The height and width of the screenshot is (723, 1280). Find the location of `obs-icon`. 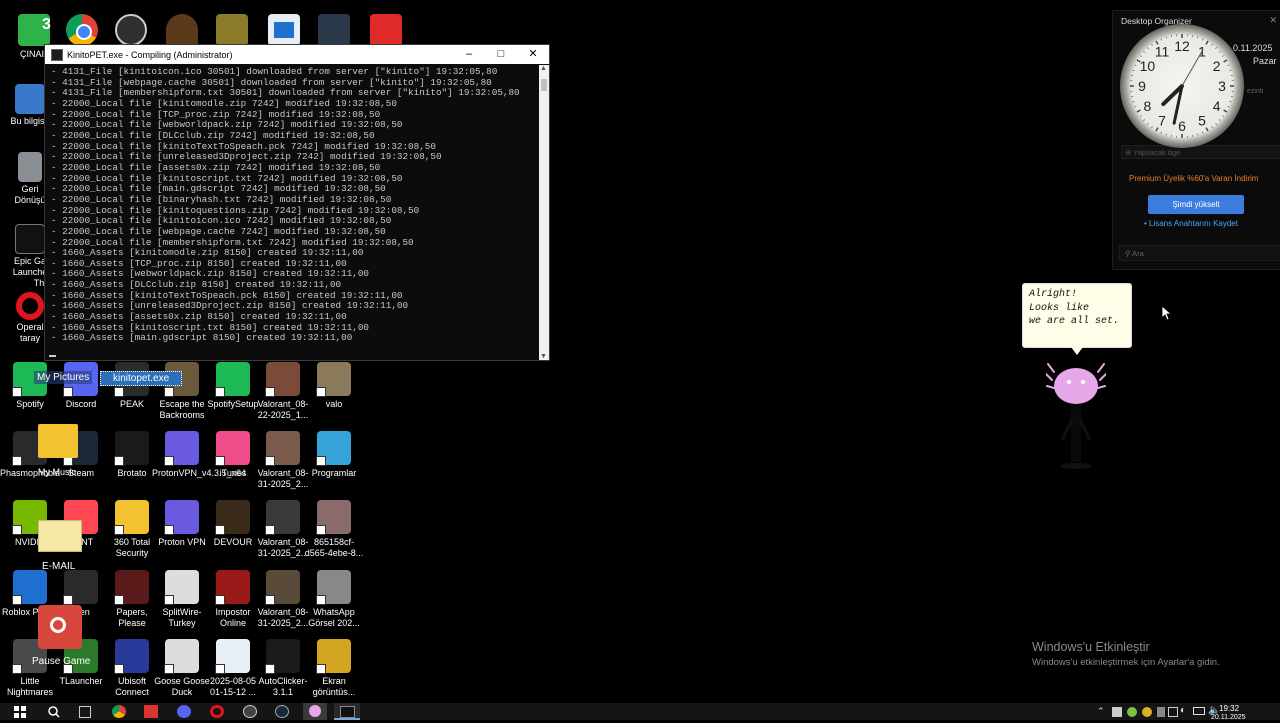

obs-icon is located at coordinates (131, 30).